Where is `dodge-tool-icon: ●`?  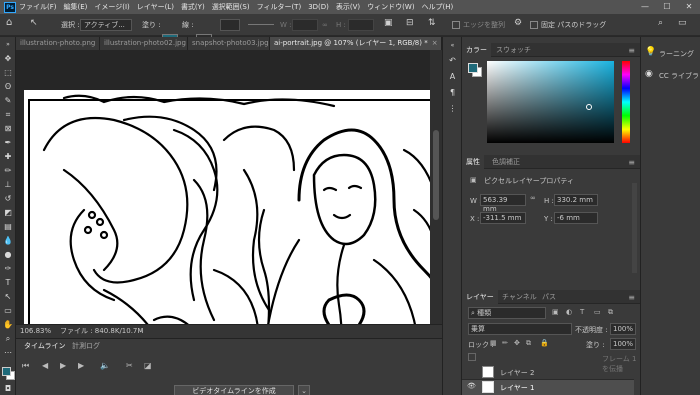
dodge-tool-icon: ● is located at coordinates (8, 254).